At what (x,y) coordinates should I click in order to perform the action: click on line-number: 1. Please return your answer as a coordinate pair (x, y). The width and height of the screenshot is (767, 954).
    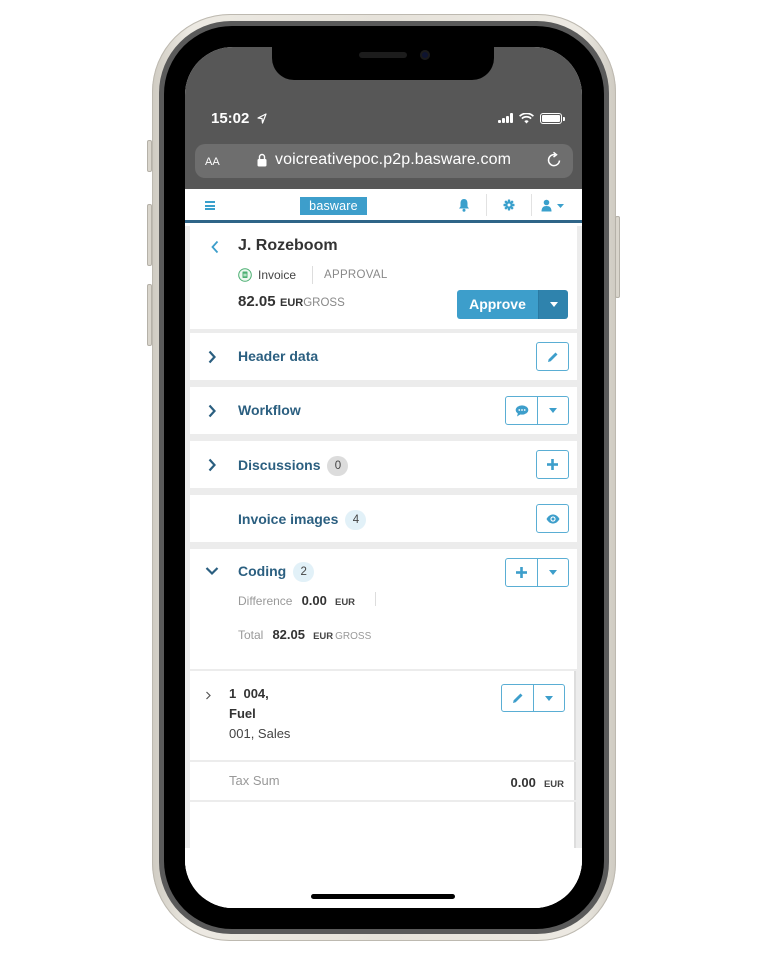
    Looking at the image, I should click on (233, 693).